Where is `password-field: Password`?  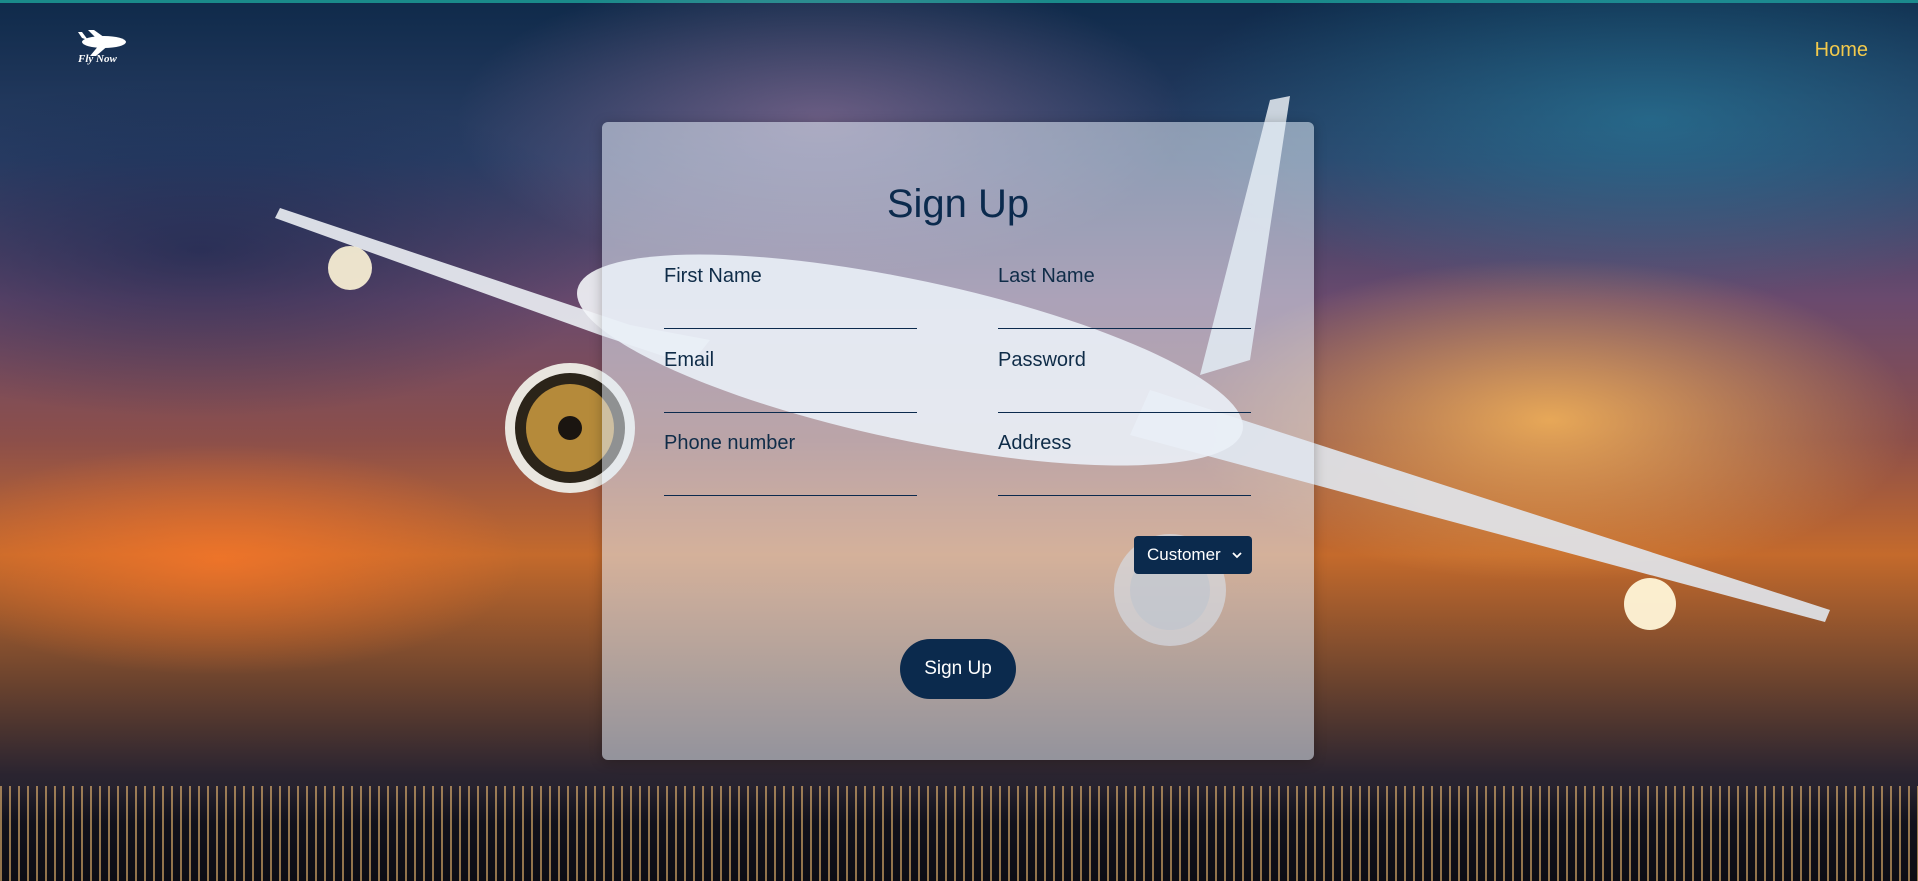 password-field: Password is located at coordinates (1124, 381).